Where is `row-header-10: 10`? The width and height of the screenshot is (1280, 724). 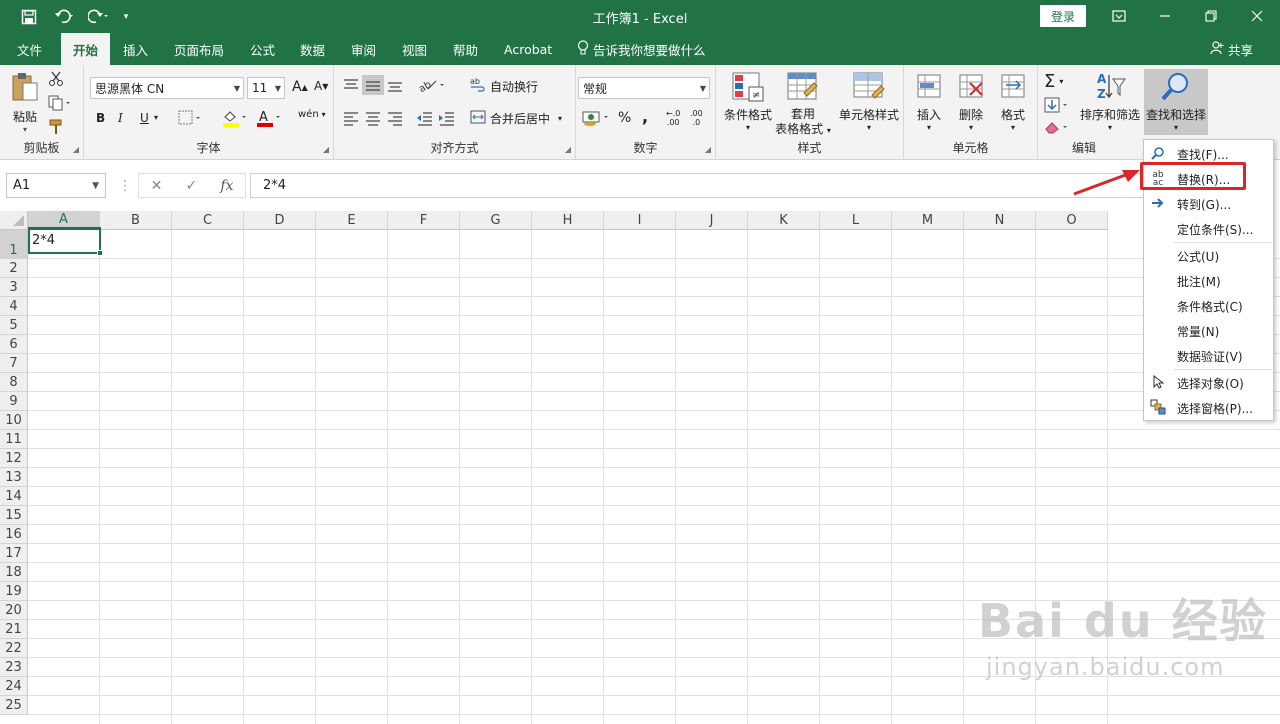
row-header-10: 10 is located at coordinates (14, 420).